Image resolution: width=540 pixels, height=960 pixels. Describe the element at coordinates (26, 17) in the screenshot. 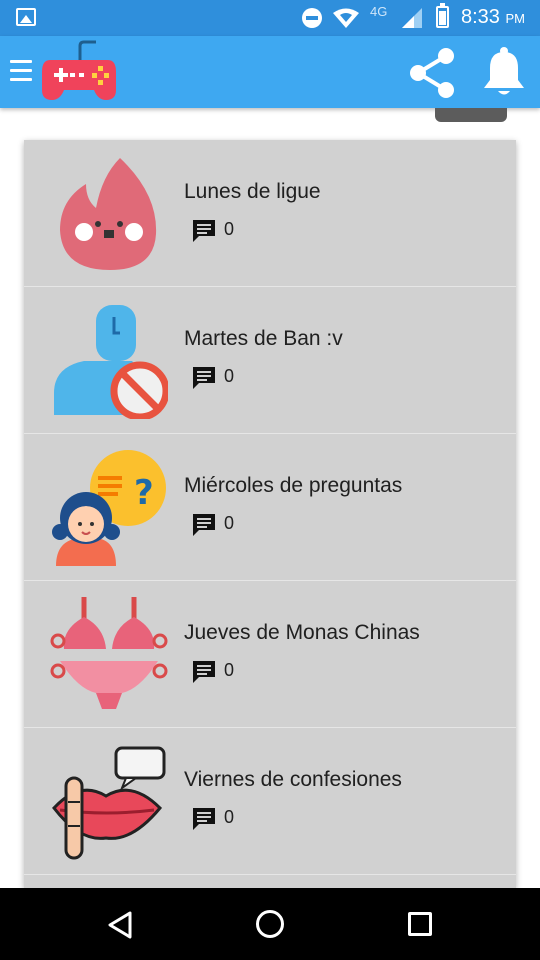

I see `gallery-notification-icon` at that location.